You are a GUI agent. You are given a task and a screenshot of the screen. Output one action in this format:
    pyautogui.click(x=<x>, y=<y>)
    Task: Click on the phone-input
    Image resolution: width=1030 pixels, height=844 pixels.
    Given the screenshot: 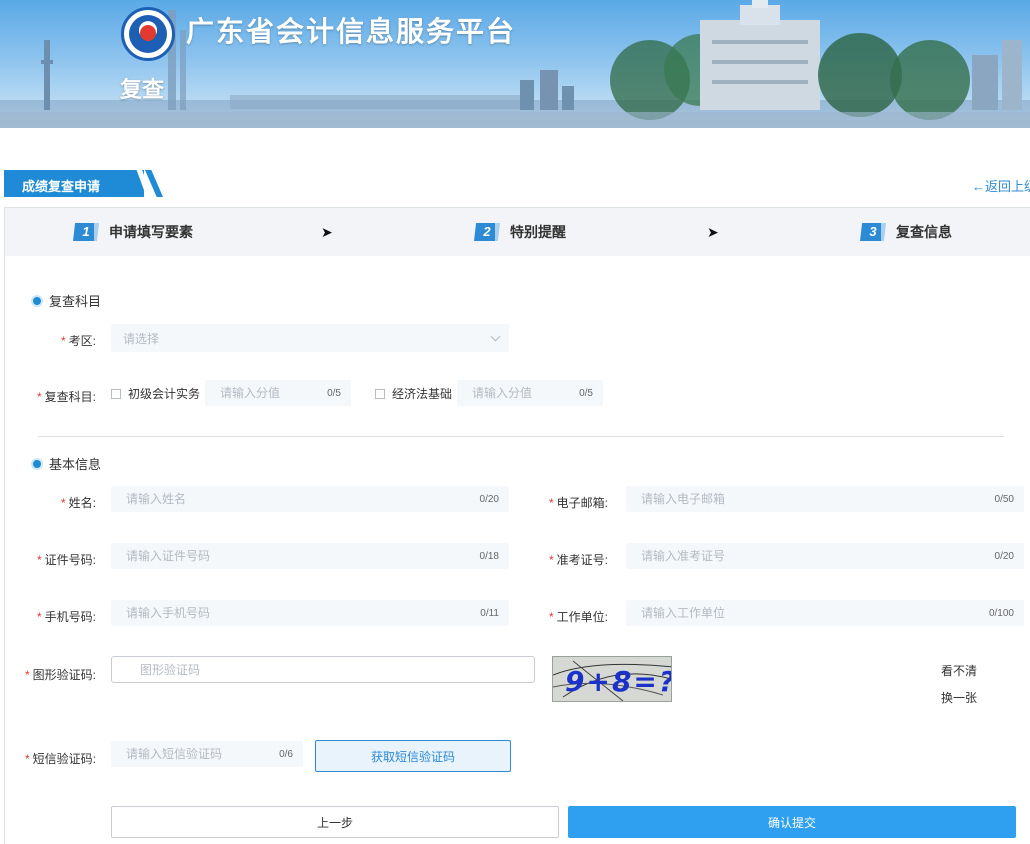 What is the action you would take?
    pyautogui.click(x=296, y=613)
    